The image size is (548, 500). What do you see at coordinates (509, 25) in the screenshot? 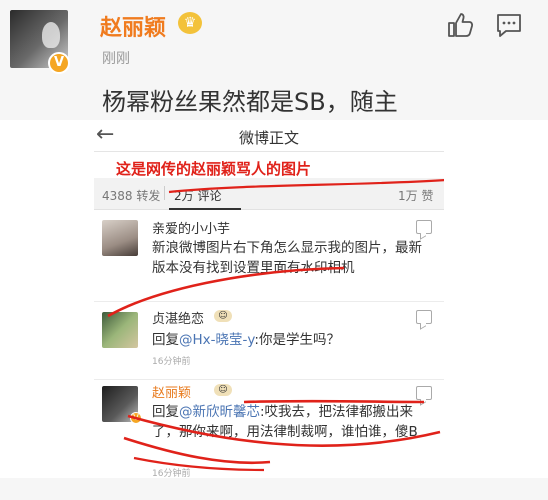
I see `comment-icon` at bounding box center [509, 25].